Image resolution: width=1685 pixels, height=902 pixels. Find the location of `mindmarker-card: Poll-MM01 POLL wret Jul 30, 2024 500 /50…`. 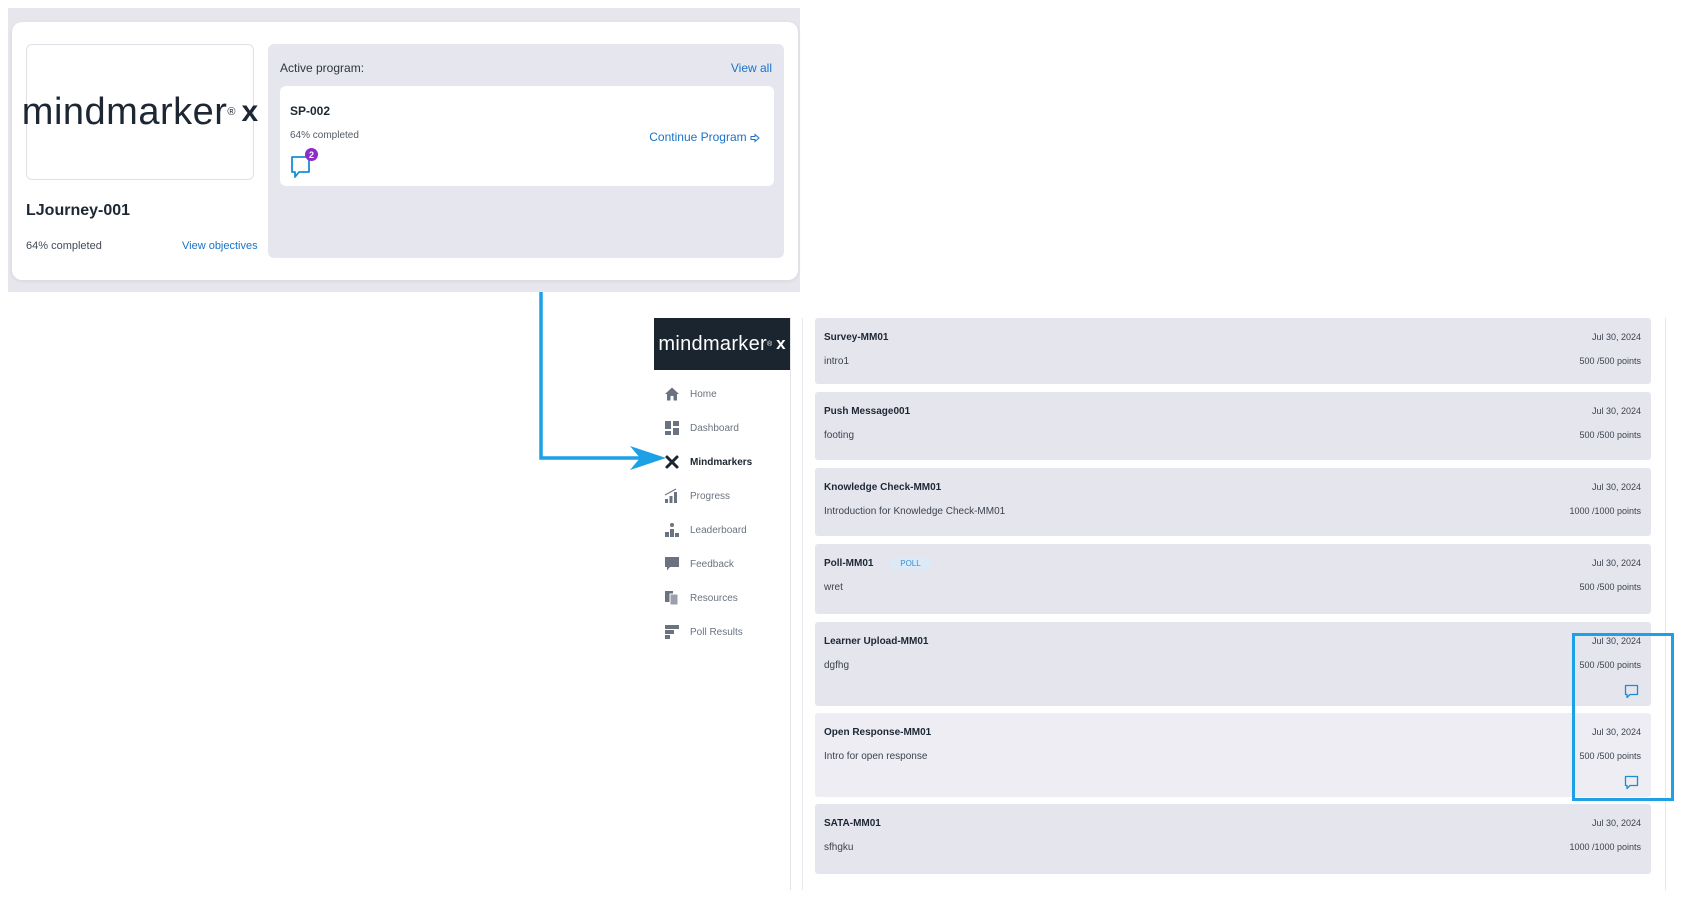

mindmarker-card: Poll-MM01 POLL wret Jul 30, 2024 500 /50… is located at coordinates (1233, 579).